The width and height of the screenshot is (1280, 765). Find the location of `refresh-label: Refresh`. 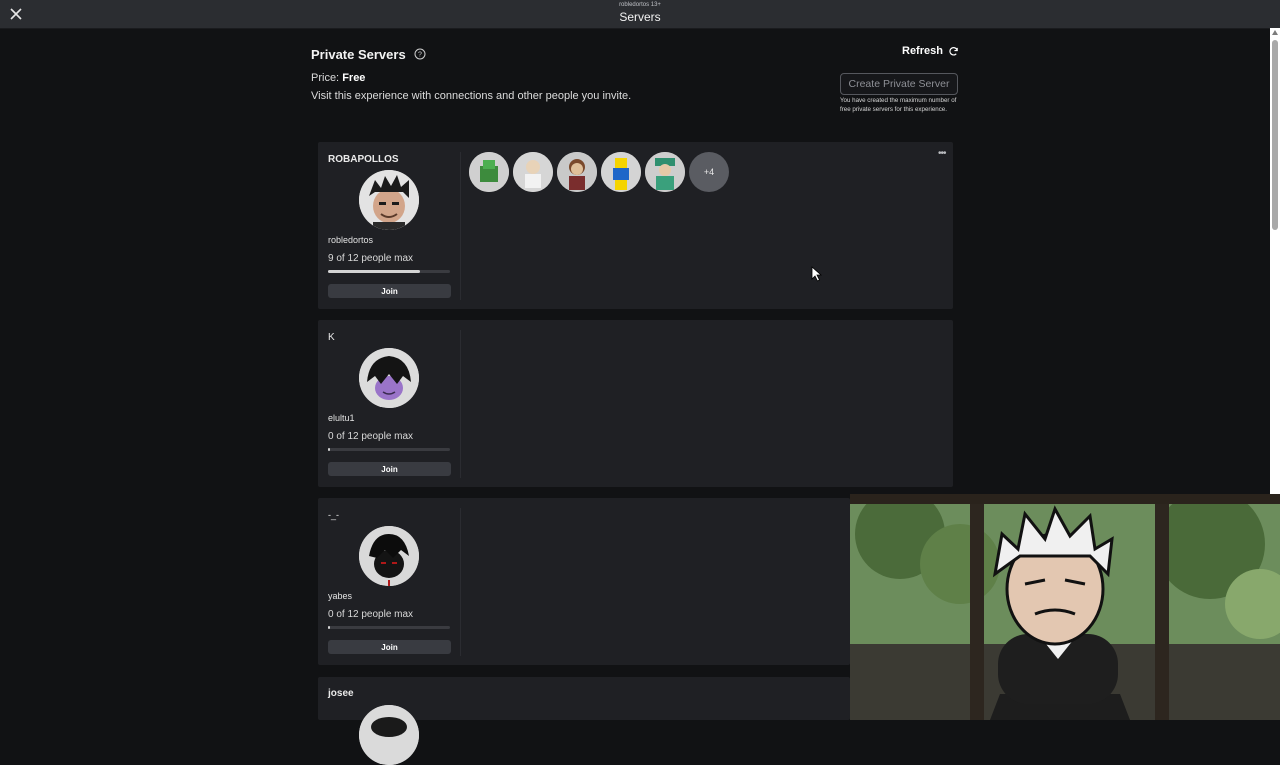

refresh-label: Refresh is located at coordinates (922, 51).